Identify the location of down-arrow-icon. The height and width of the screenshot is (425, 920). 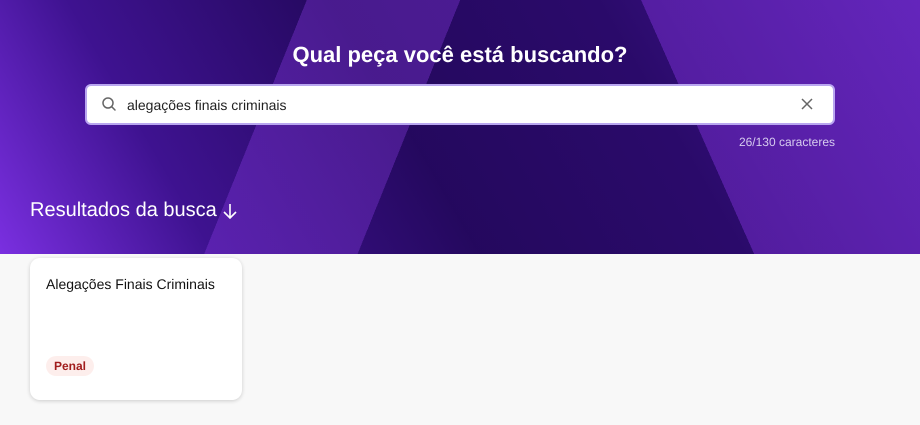
(229, 210).